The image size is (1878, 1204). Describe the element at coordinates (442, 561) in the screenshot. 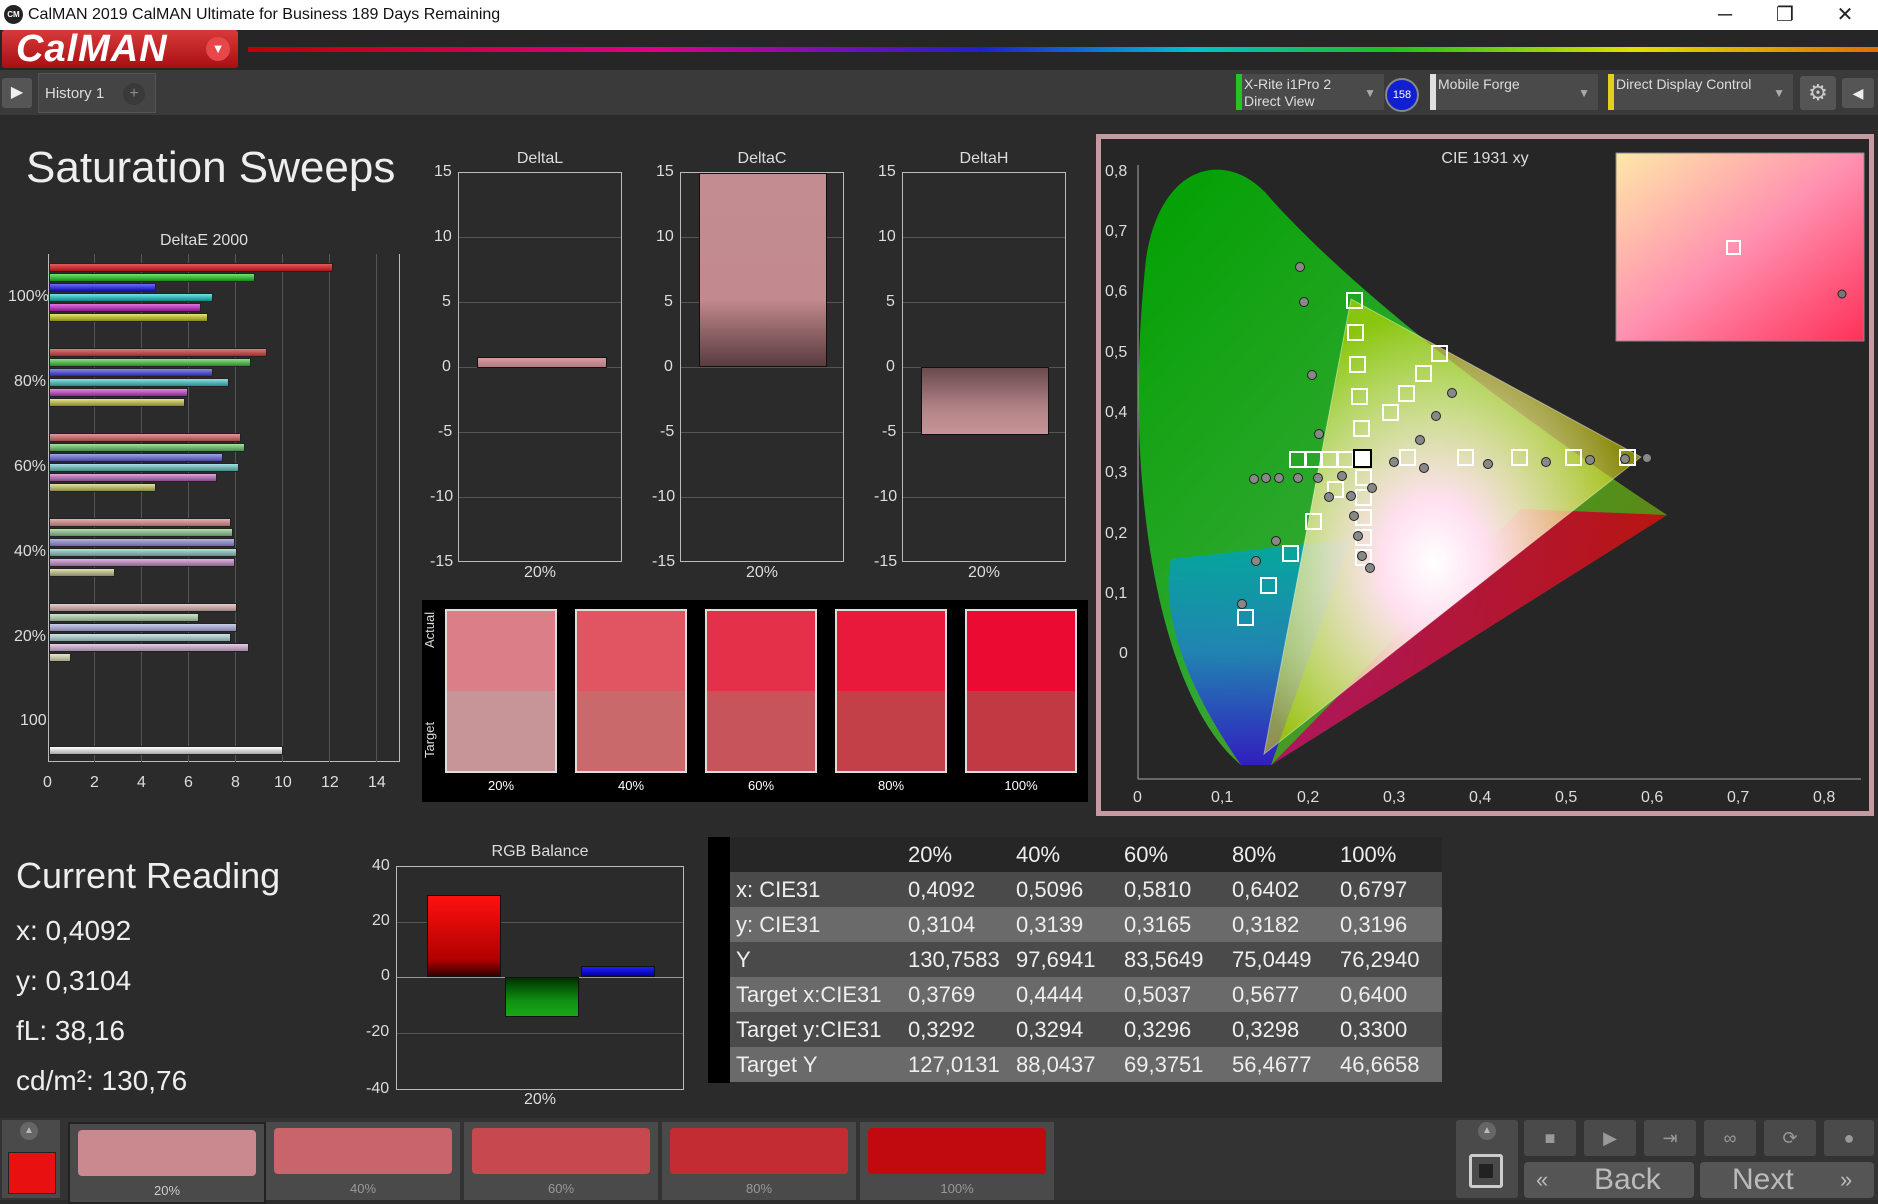

I see `deltal-tick: -15` at that location.